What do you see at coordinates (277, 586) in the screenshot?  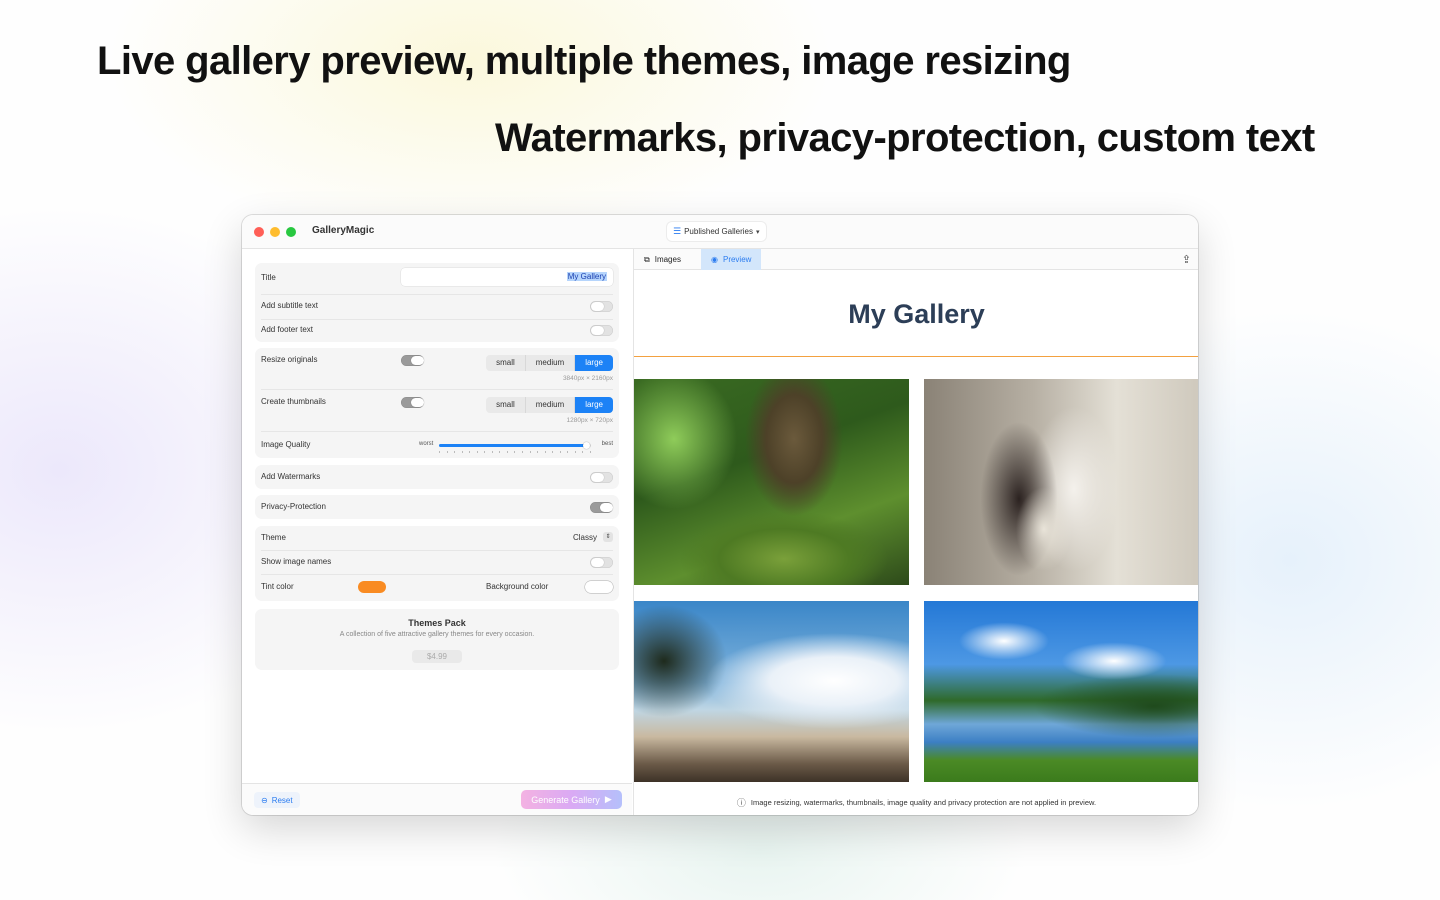 I see `tint-color-label: Tint color` at bounding box center [277, 586].